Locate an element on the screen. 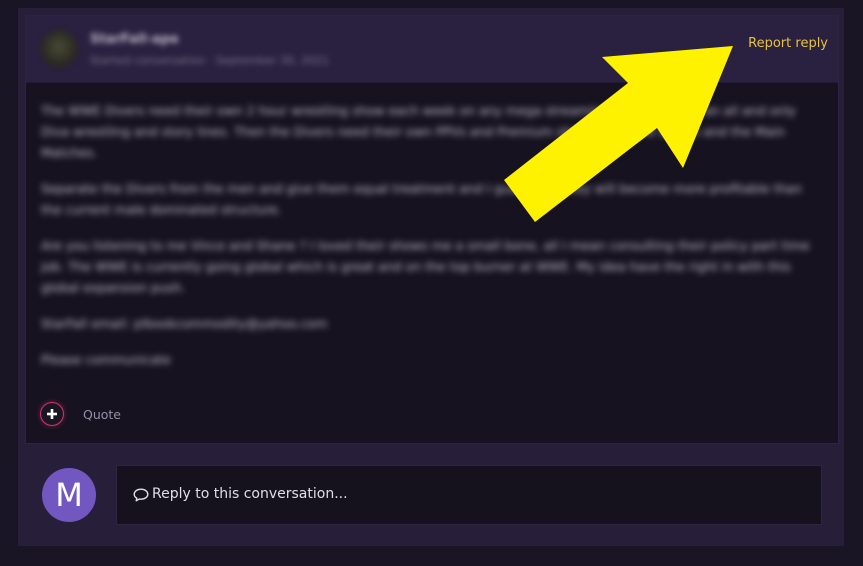 Image resolution: width=863 pixels, height=566 pixels. report-reply-link: Report reply is located at coordinates (788, 43).